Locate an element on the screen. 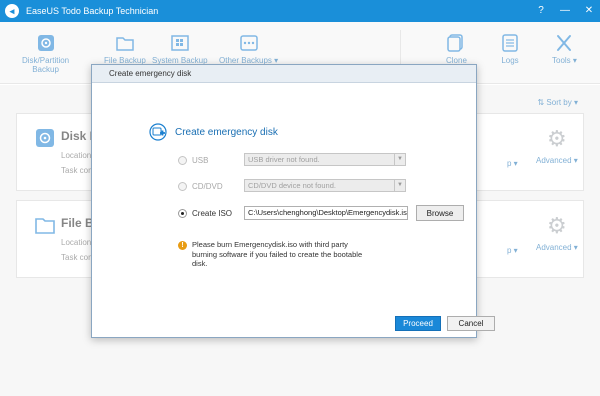 The height and width of the screenshot is (396, 600). dialog-title: Create emergency disk is located at coordinates (284, 74).